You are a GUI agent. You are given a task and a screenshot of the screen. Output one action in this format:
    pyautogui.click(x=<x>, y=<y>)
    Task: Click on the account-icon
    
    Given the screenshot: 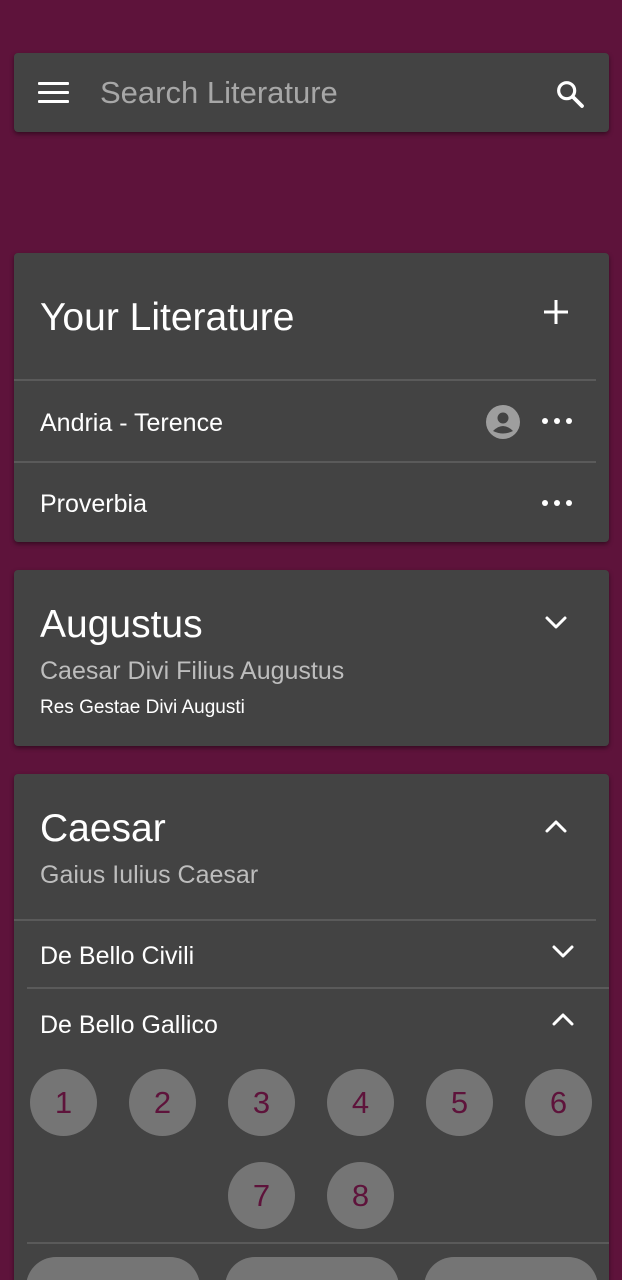 What is the action you would take?
    pyautogui.click(x=503, y=422)
    